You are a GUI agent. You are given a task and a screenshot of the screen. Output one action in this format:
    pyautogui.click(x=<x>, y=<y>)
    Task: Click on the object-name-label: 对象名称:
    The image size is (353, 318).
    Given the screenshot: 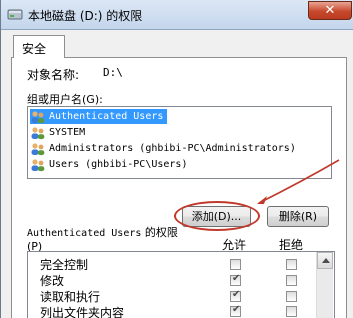 What is the action you would take?
    pyautogui.click(x=53, y=75)
    